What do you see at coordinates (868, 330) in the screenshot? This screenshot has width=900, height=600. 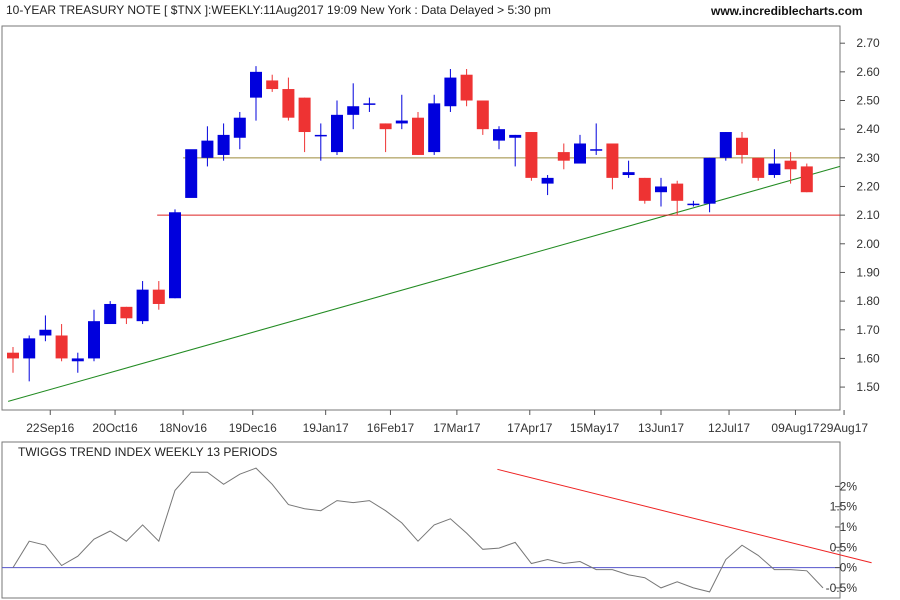 I see `y-tick-label: 1.70` at bounding box center [868, 330].